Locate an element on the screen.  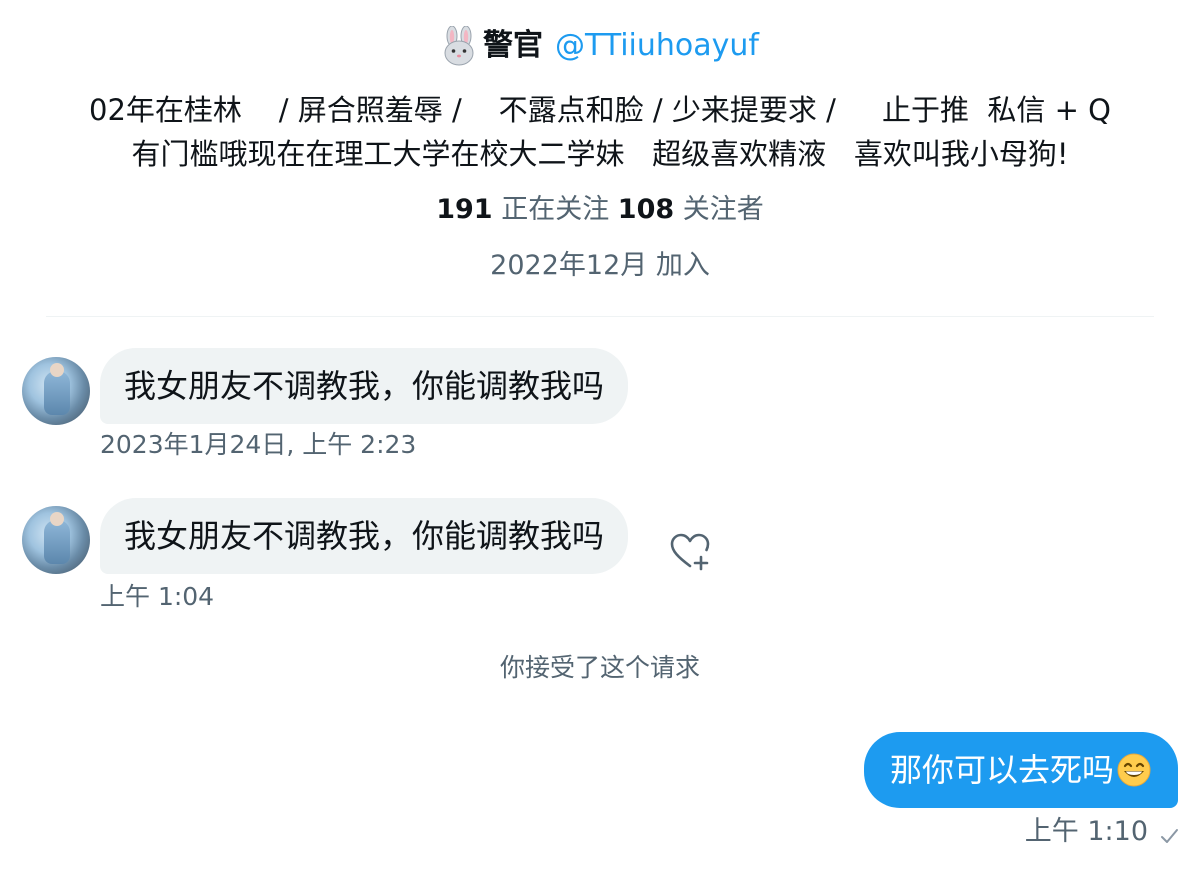
divider is located at coordinates (600, 316).